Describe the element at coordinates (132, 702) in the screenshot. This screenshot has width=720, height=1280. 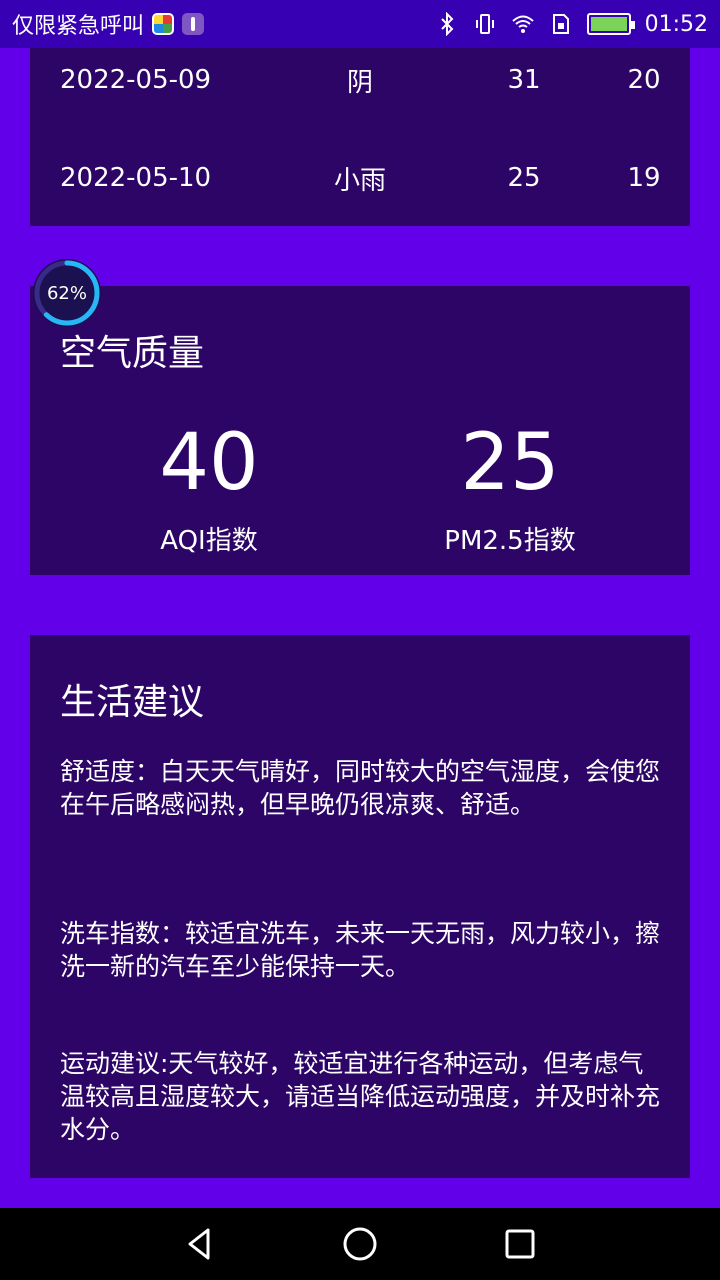
I see `life-advice-title: 生活建议` at that location.